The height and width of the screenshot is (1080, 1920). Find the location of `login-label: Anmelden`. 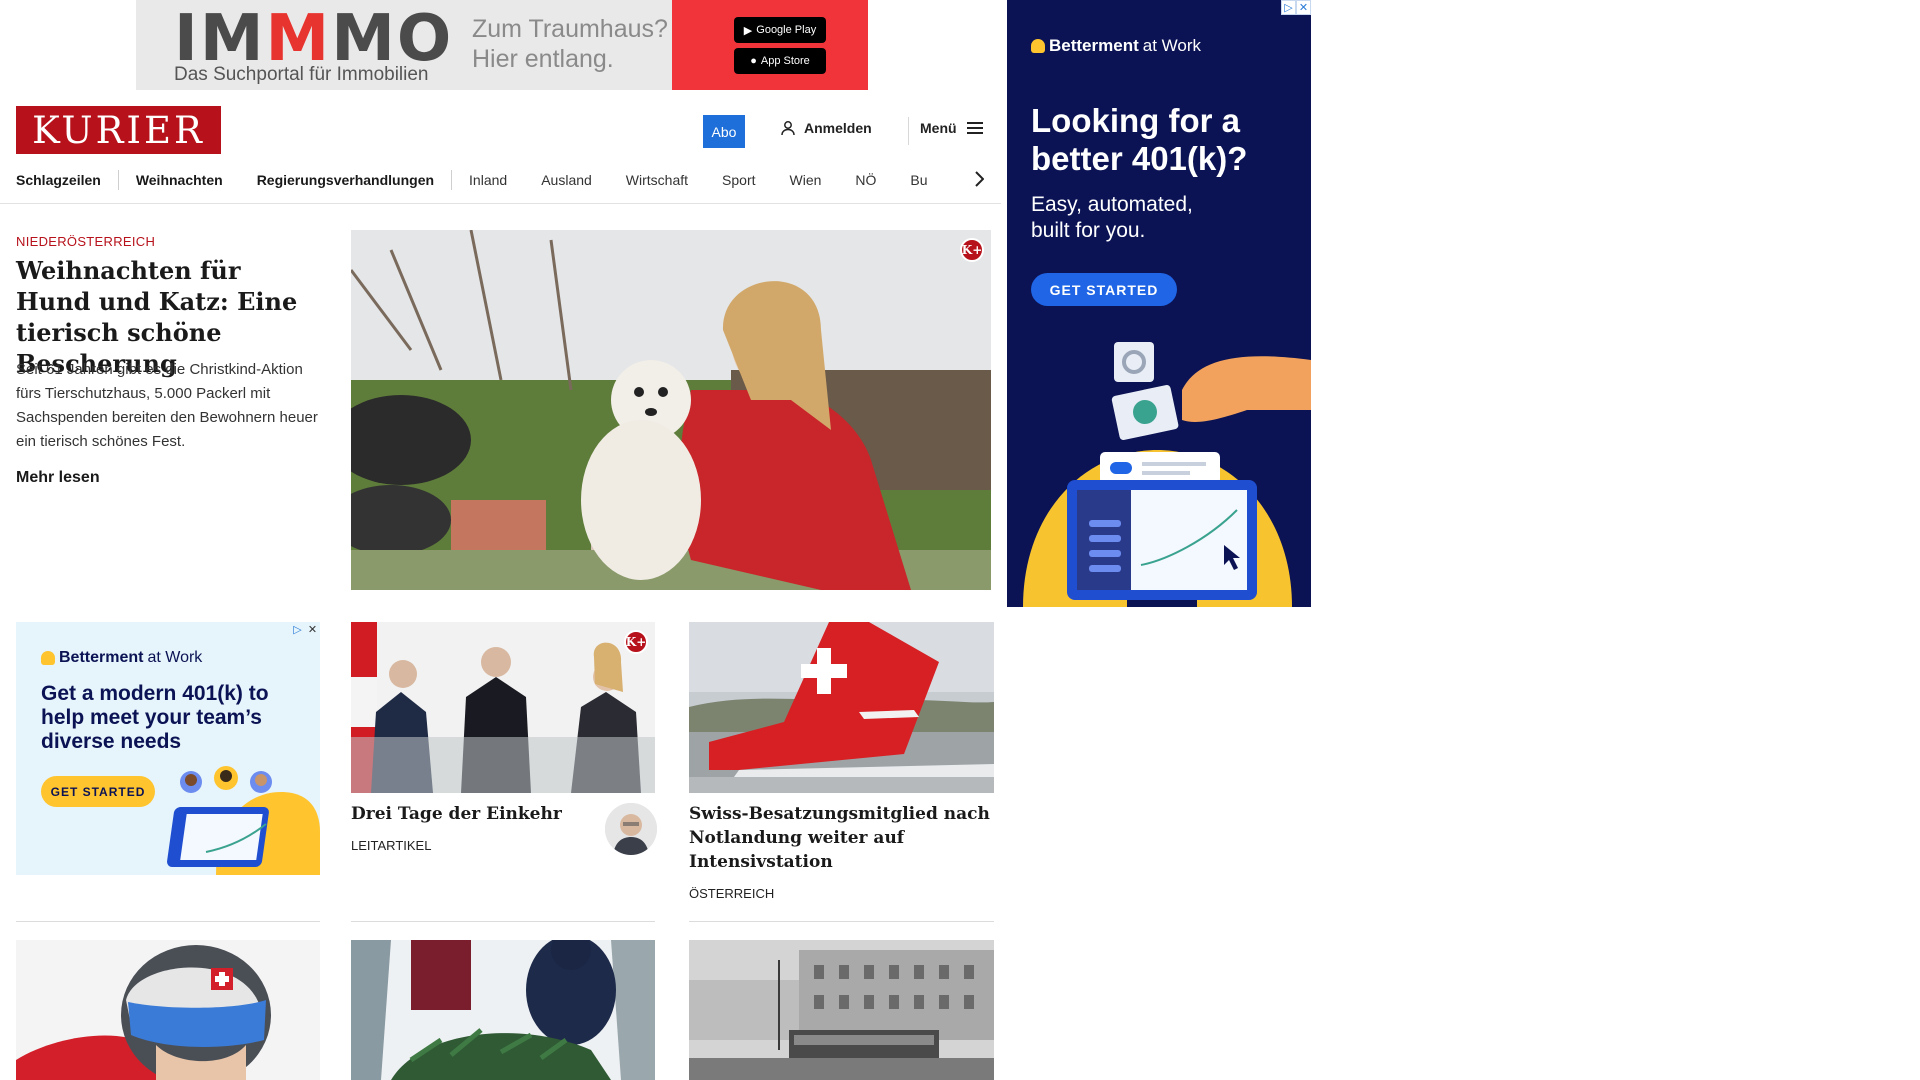

login-label: Anmelden is located at coordinates (838, 128).